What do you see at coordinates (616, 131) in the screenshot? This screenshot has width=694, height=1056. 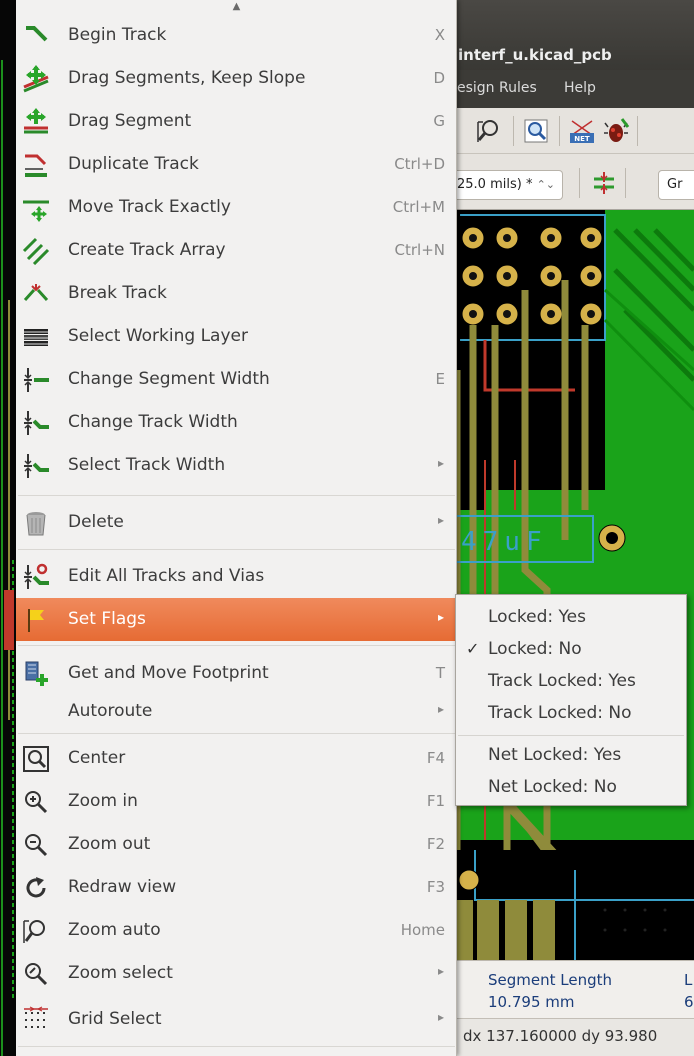 I see `drc-bug-icon` at bounding box center [616, 131].